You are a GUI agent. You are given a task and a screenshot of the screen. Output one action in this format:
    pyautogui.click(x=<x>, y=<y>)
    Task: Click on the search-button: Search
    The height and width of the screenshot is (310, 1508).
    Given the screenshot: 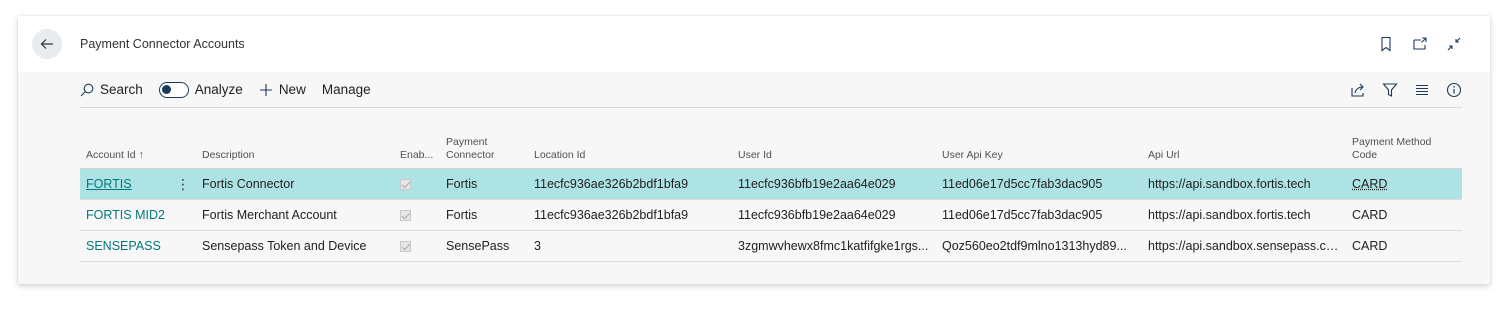 What is the action you would take?
    pyautogui.click(x=111, y=89)
    